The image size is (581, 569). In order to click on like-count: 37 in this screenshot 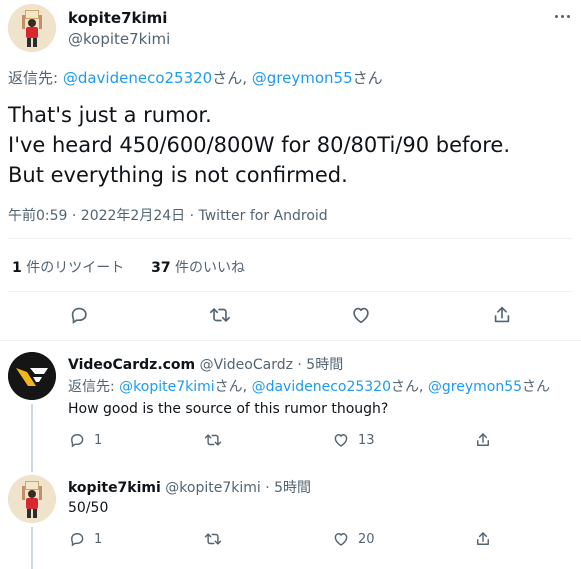, I will do `click(161, 268)`.